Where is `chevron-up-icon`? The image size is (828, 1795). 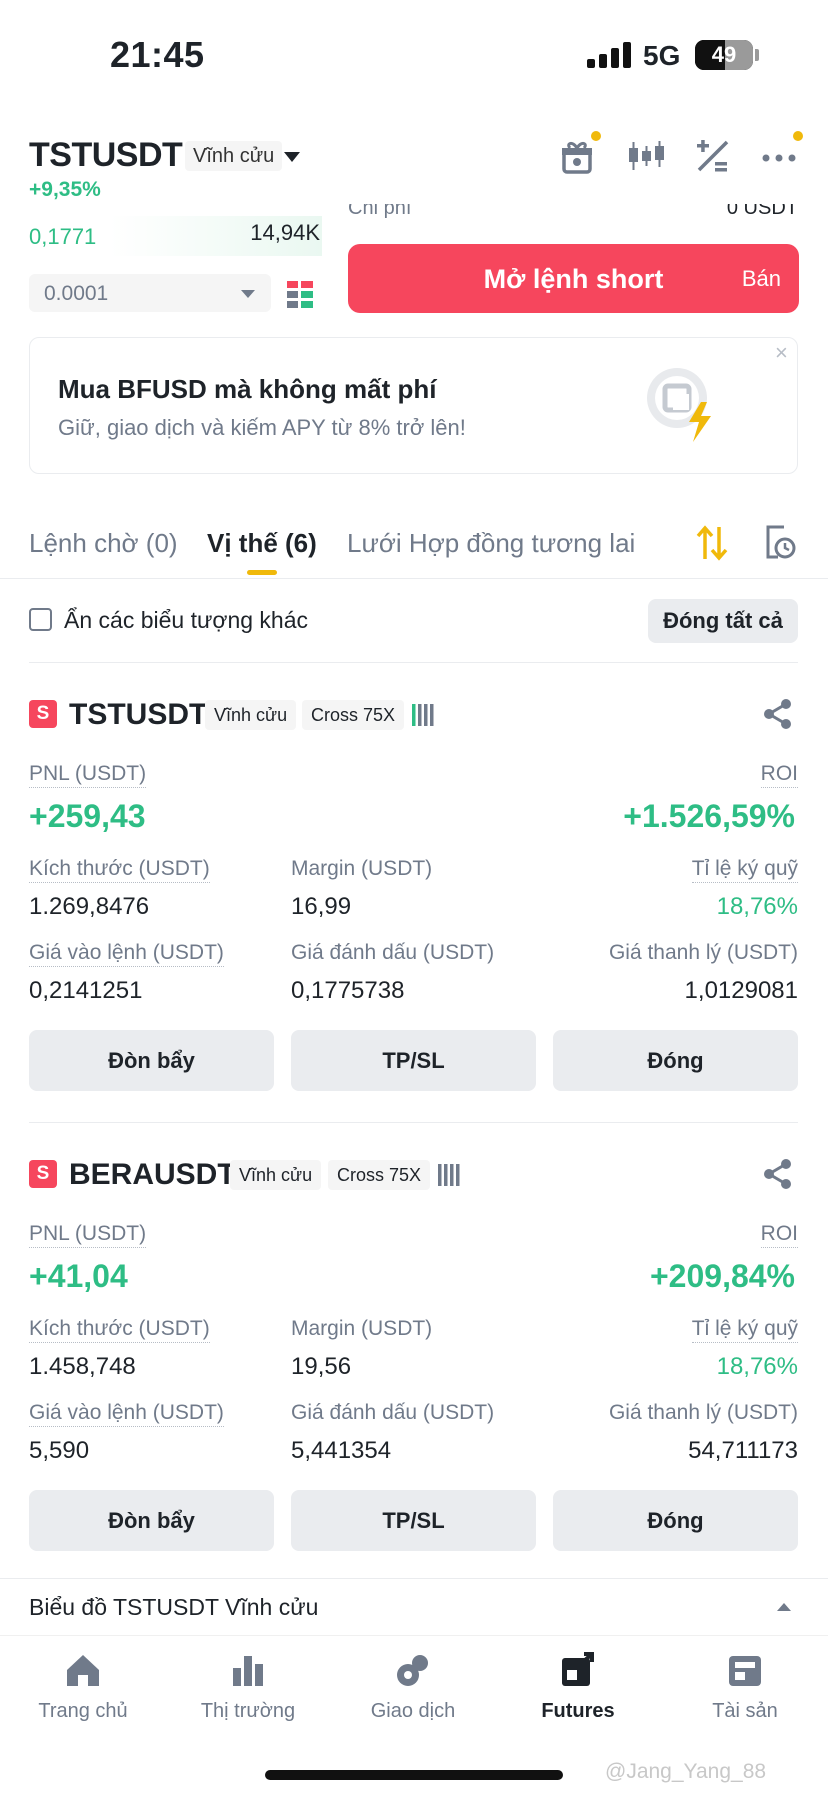
chevron-up-icon is located at coordinates (784, 1607).